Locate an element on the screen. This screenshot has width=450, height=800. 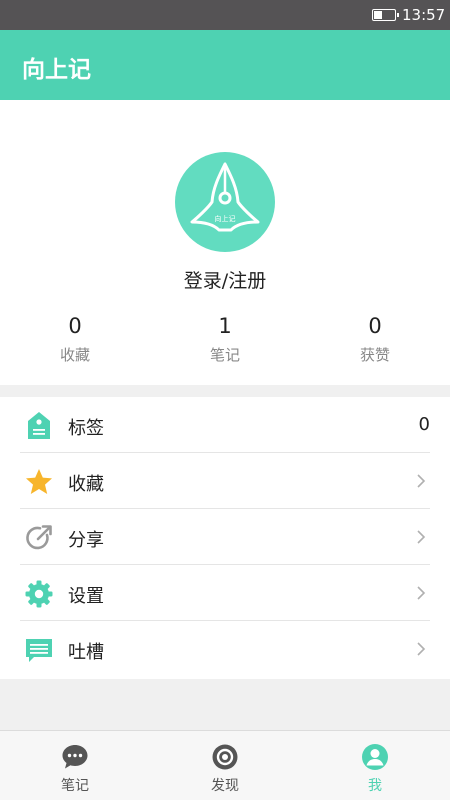
gear-icon is located at coordinates (39, 594).